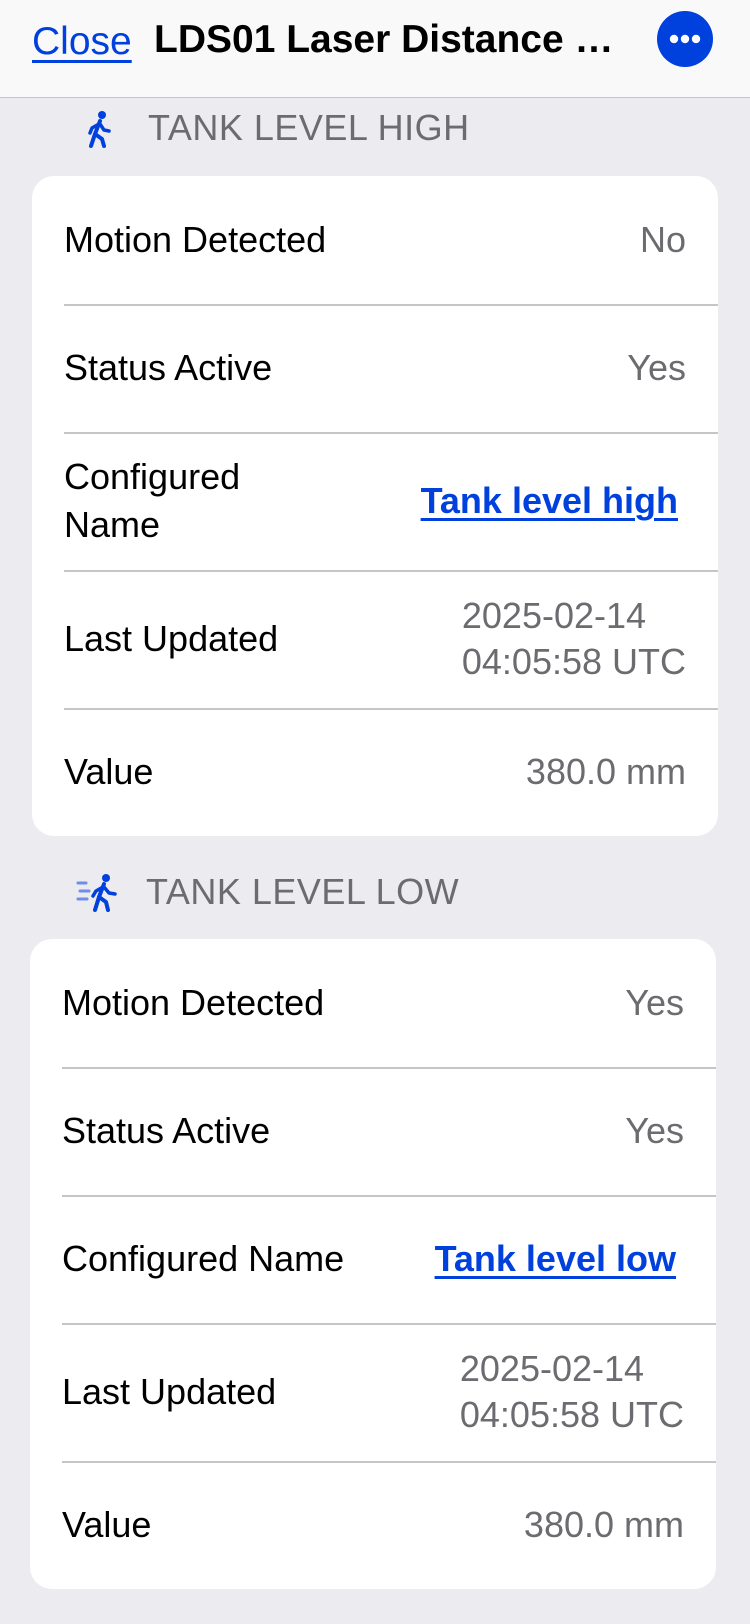 This screenshot has height=1624, width=750. What do you see at coordinates (549, 501) in the screenshot?
I see `configured-name-link: Tank level high` at bounding box center [549, 501].